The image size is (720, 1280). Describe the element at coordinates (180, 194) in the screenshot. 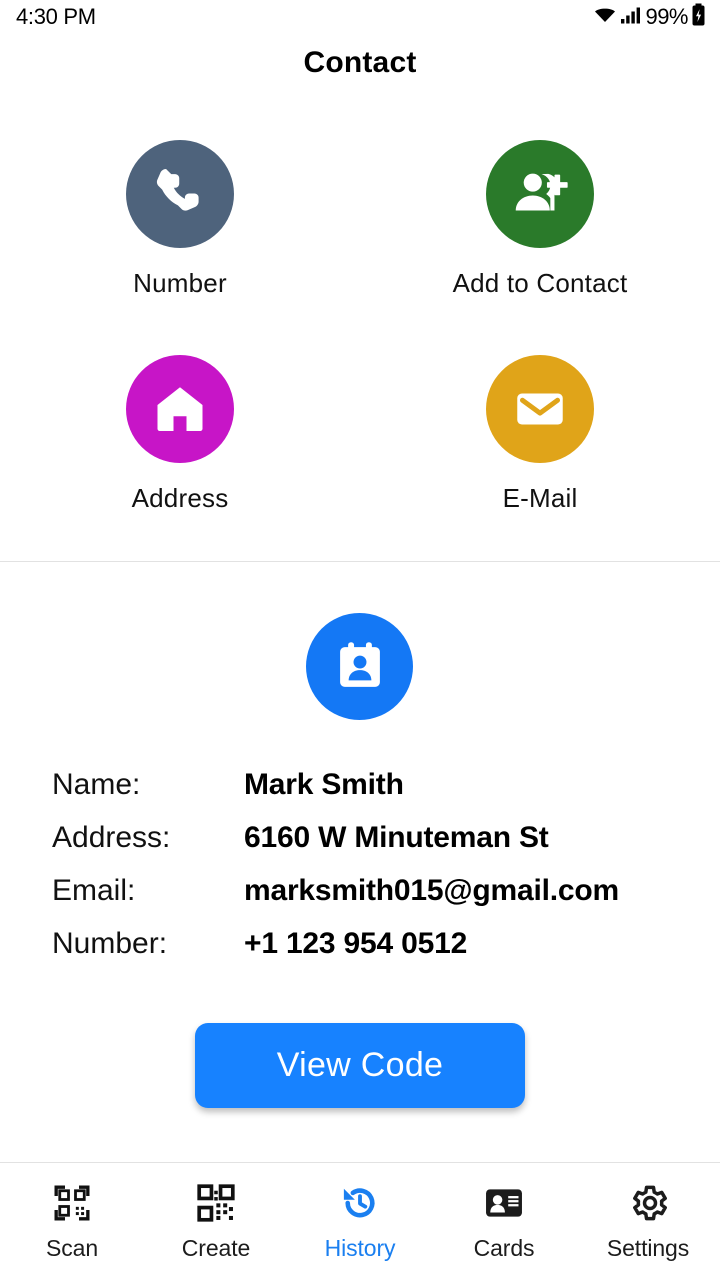

I see `phone-icon` at that location.